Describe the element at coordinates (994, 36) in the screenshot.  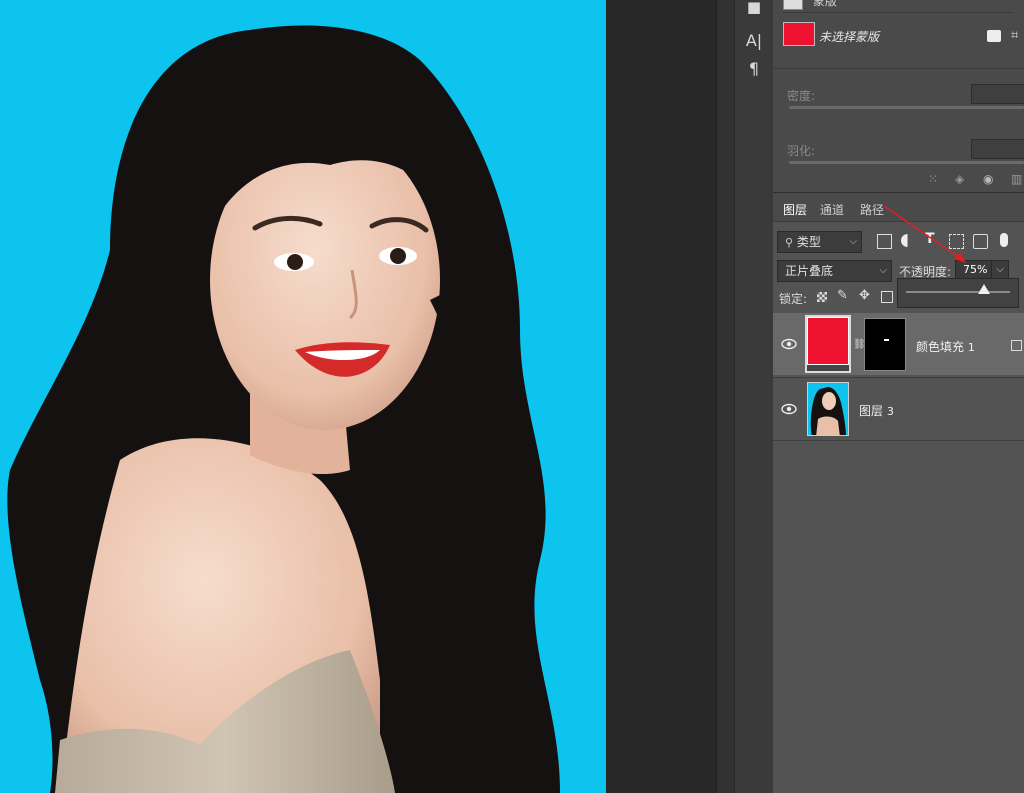
I see `pixel-mask-icon` at that location.